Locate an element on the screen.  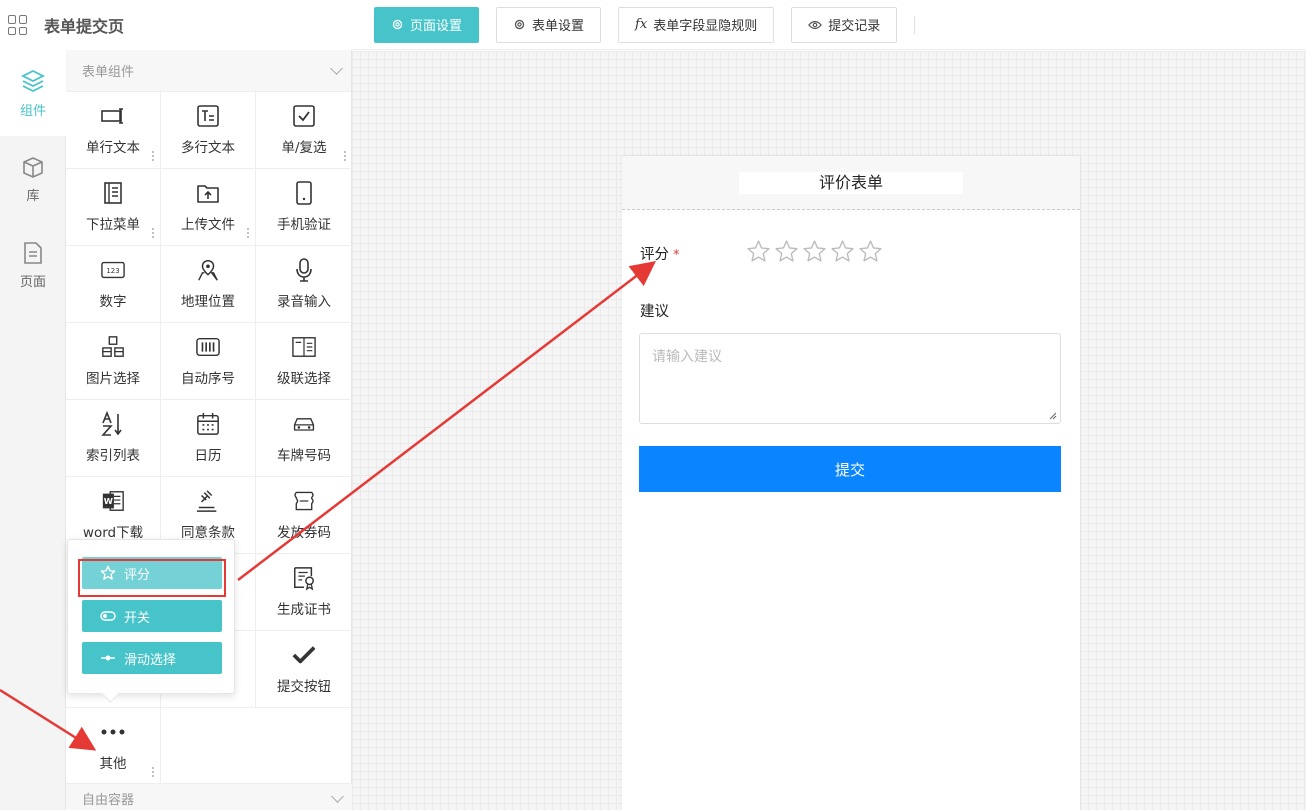
component-label: 单/复选 is located at coordinates (304, 148).